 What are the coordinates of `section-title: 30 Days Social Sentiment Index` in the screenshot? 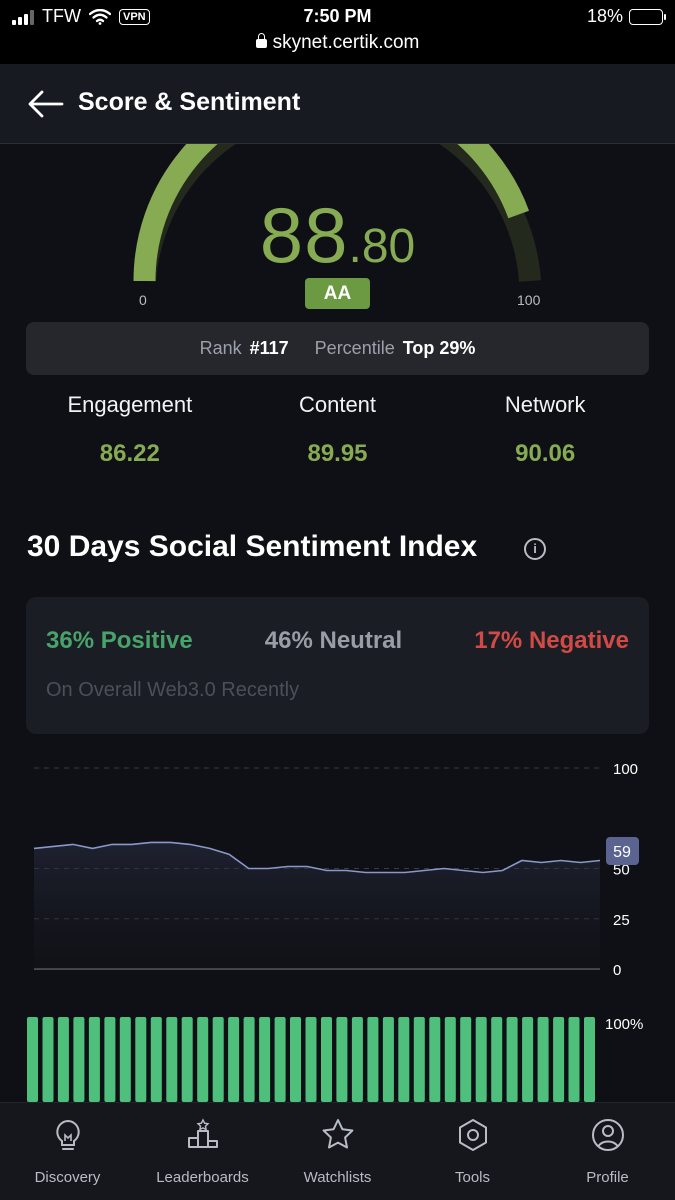 It's located at (252, 546).